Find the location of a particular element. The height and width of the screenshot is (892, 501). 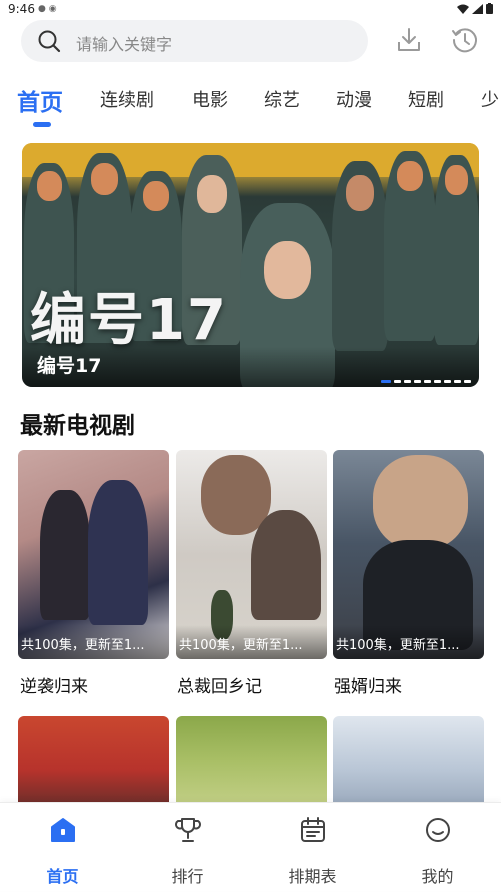

status-indicators is located at coordinates (475, 8).